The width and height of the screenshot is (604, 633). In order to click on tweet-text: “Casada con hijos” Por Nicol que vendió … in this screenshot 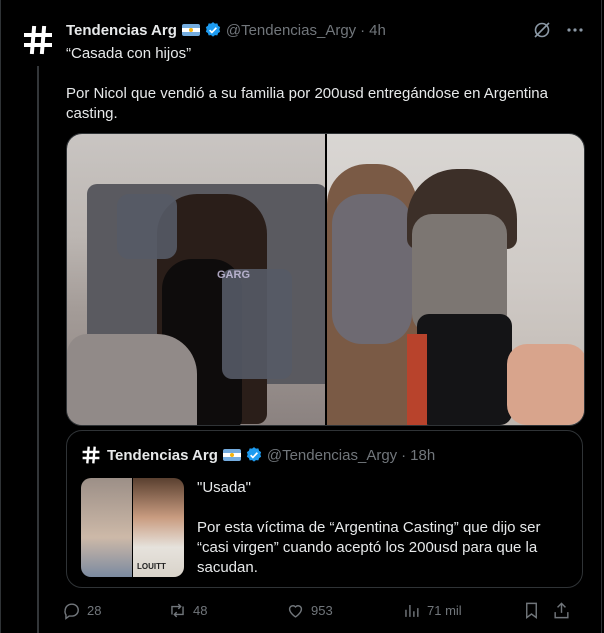, I will do `click(321, 94)`.